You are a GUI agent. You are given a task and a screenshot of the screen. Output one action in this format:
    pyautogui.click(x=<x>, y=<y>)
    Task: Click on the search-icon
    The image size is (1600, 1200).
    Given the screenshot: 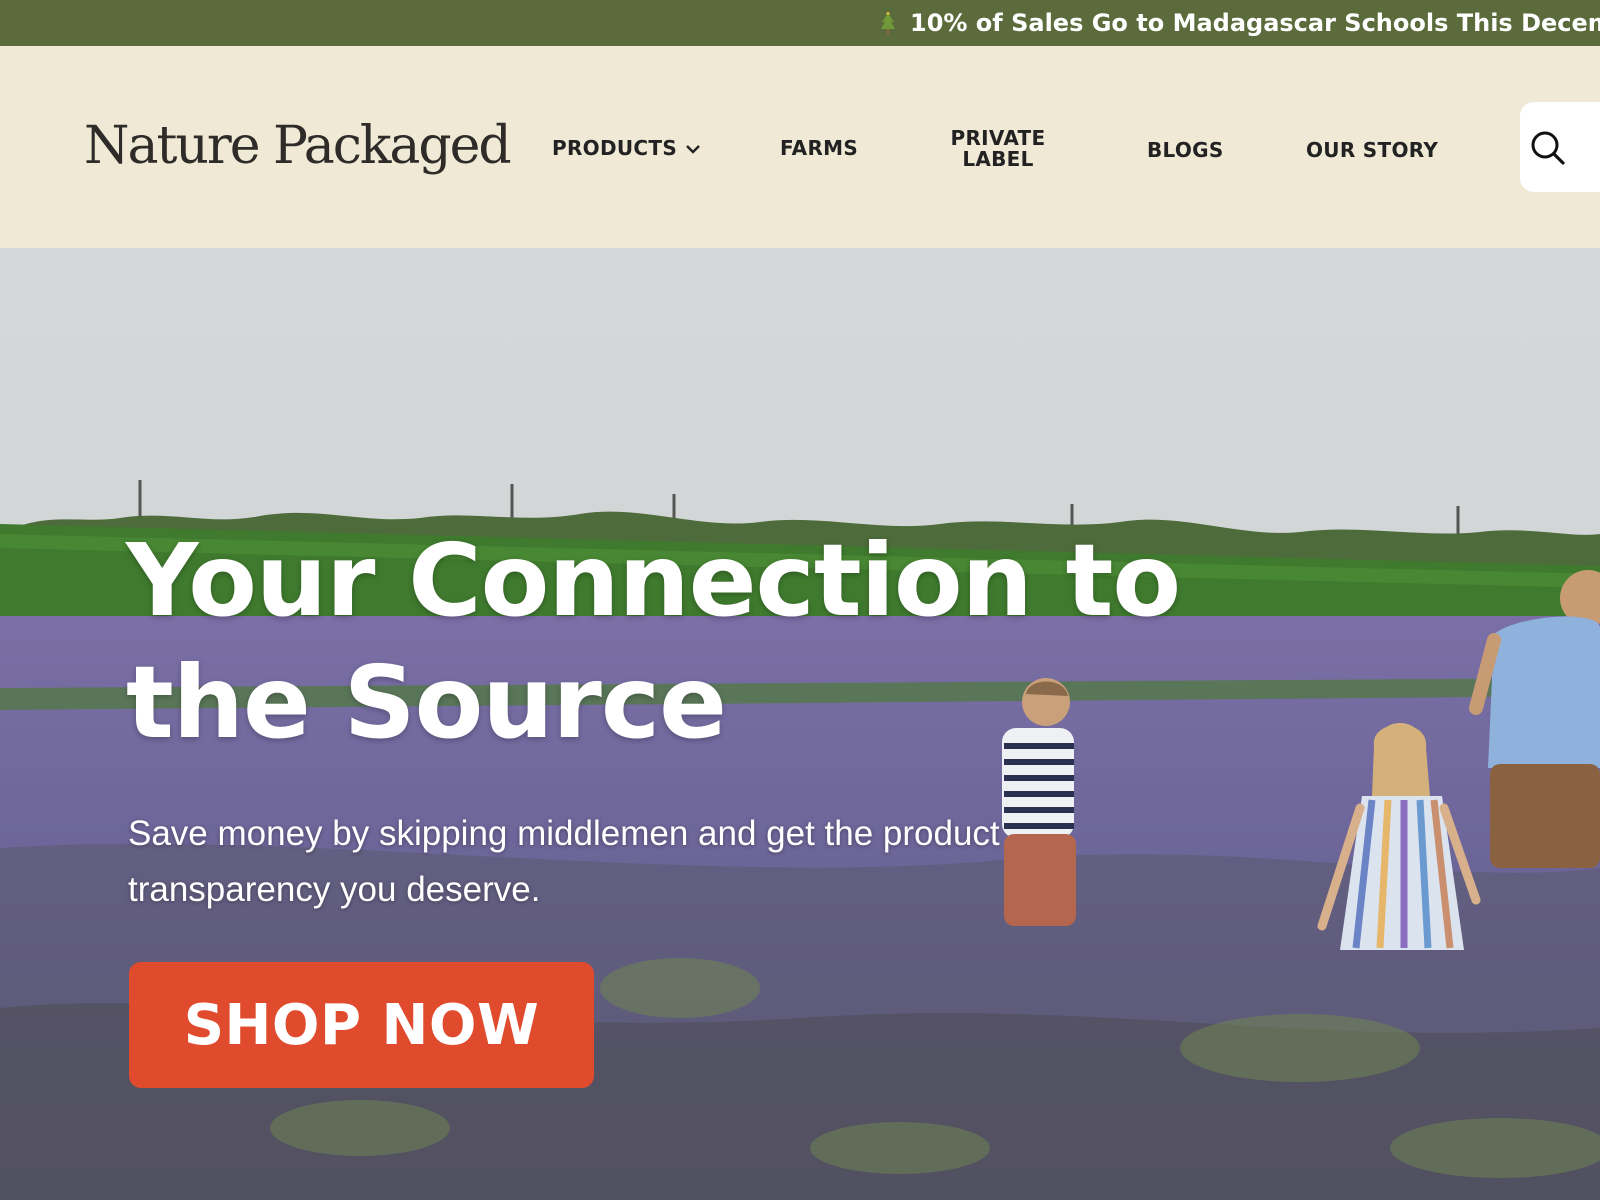 What is the action you would take?
    pyautogui.click(x=1548, y=150)
    